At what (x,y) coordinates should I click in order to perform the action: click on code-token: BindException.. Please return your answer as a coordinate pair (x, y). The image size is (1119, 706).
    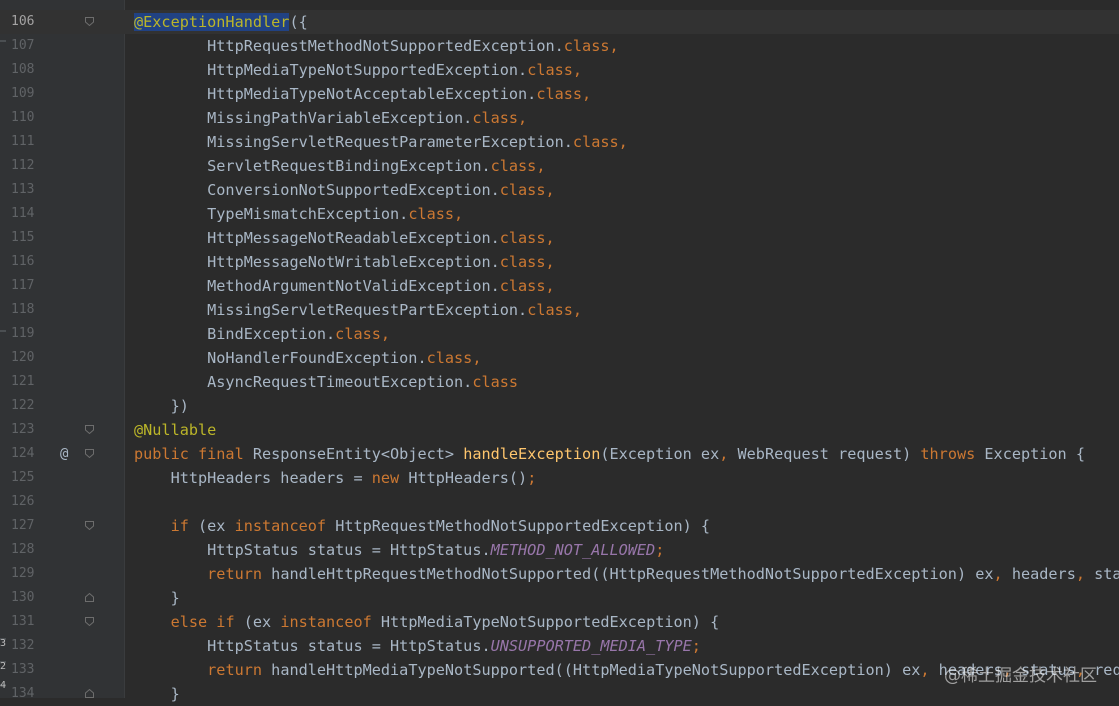
    Looking at the image, I should click on (235, 334).